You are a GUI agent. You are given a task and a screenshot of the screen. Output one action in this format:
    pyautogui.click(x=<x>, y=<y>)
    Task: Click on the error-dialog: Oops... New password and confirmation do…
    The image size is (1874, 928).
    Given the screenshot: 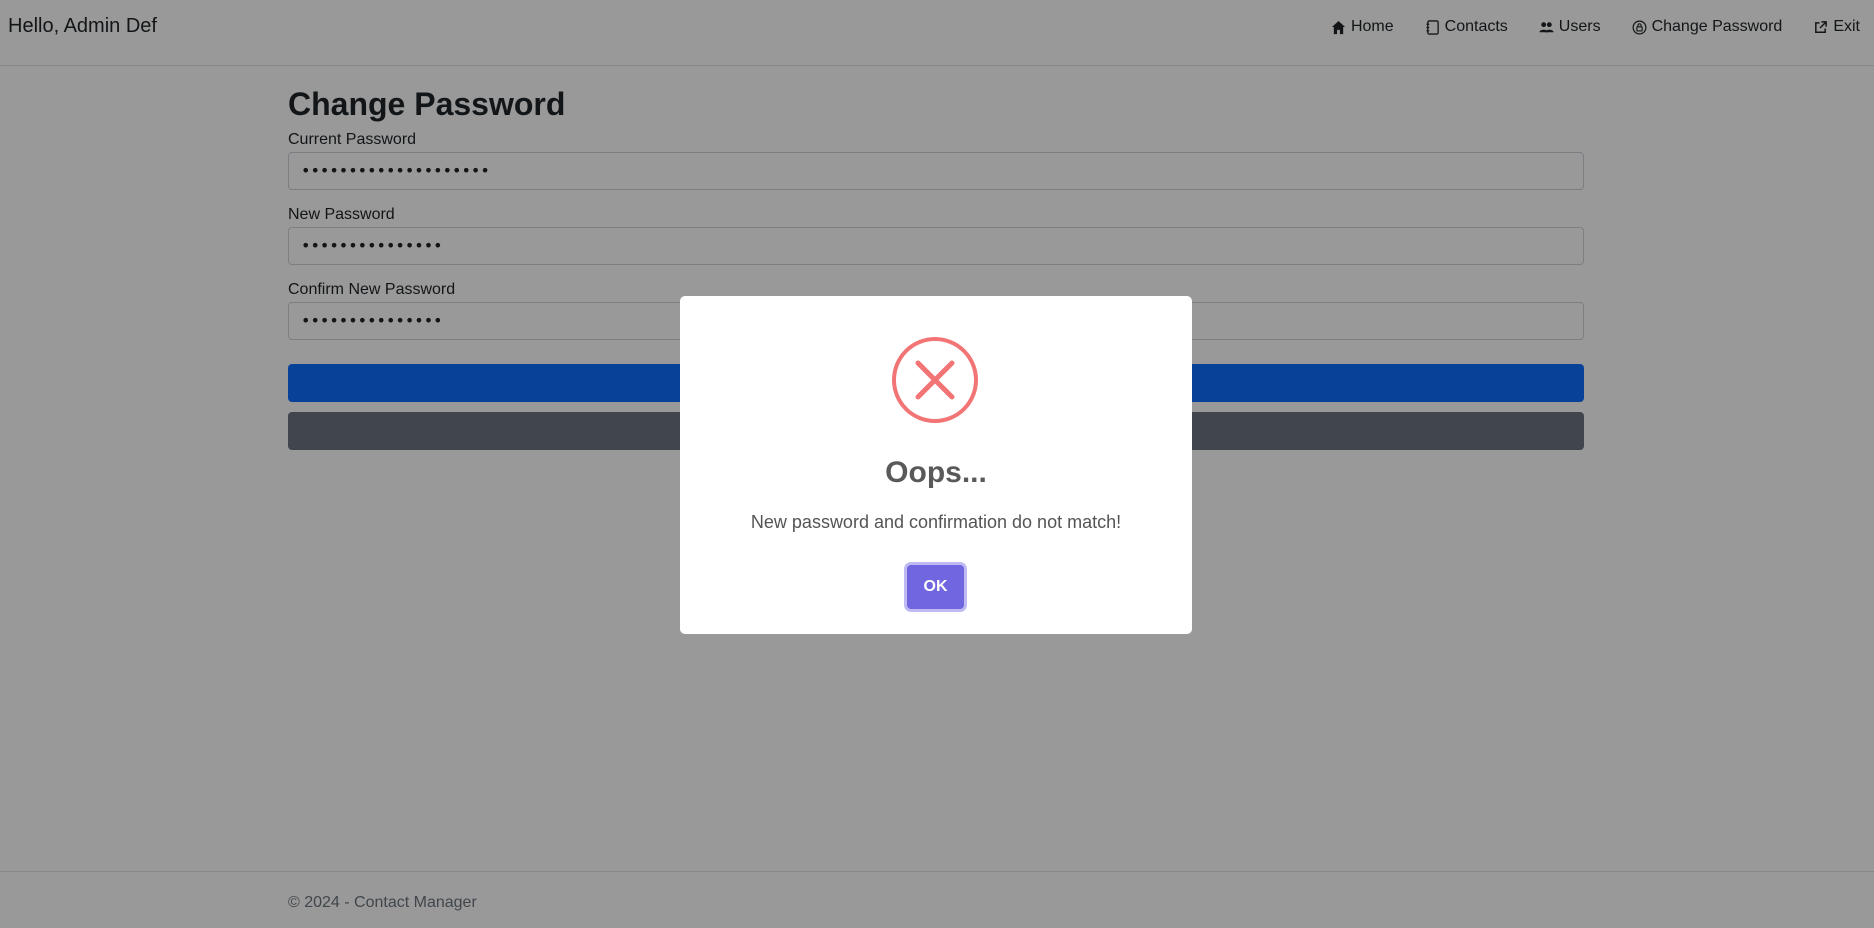 What is the action you would take?
    pyautogui.click(x=936, y=465)
    